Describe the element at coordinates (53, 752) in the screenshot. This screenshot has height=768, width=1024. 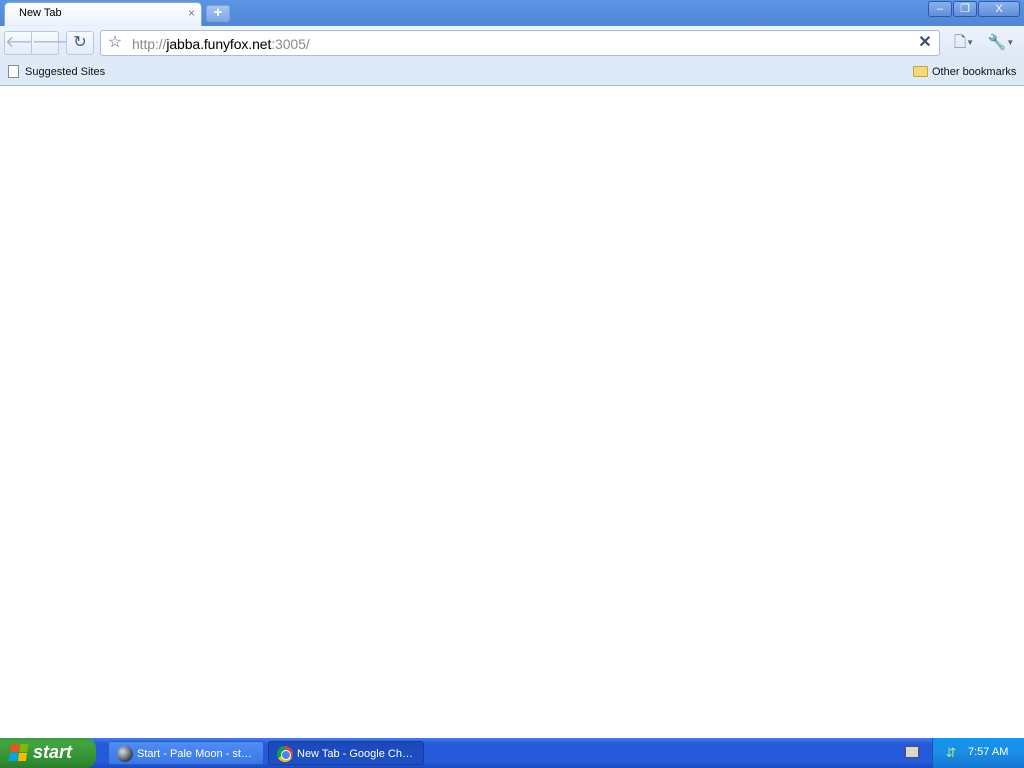
I see `start-label: start` at that location.